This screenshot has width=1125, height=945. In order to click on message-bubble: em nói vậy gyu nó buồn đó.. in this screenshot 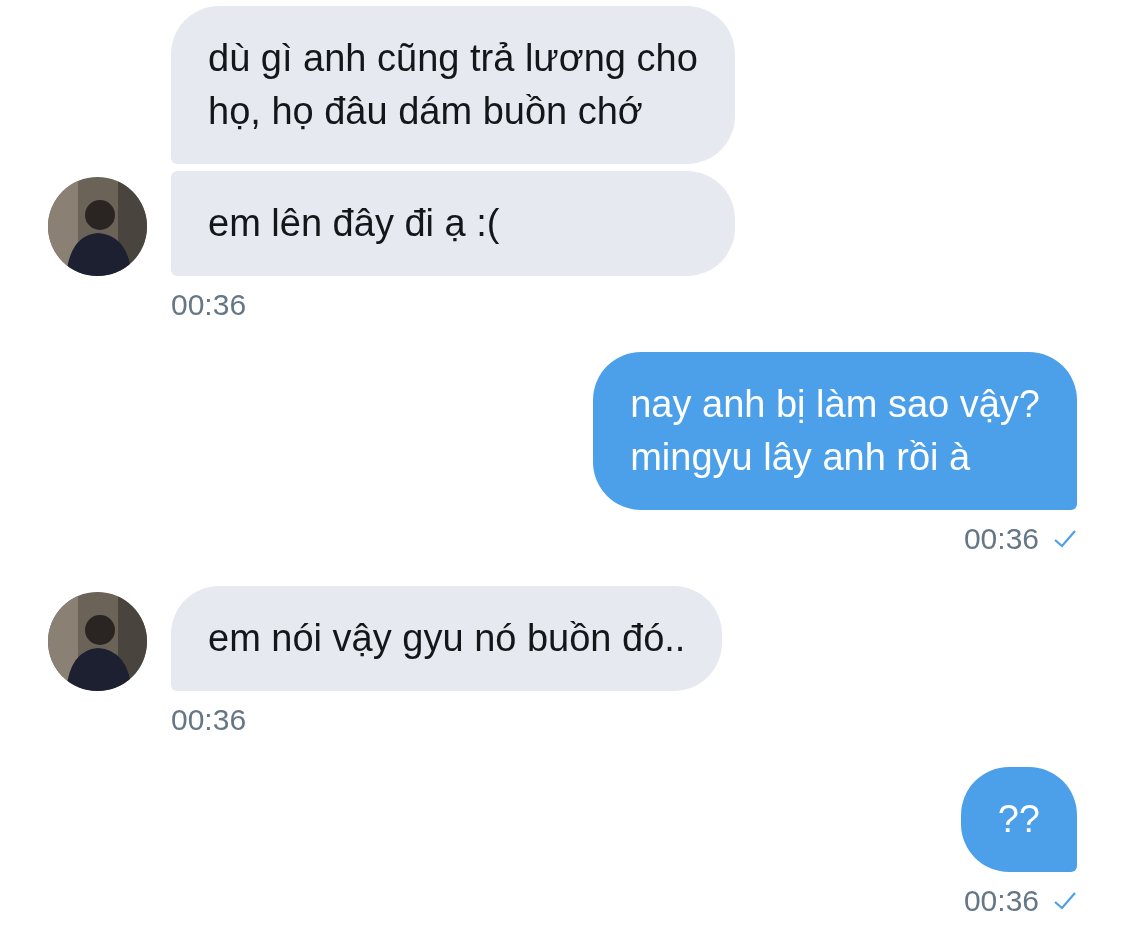, I will do `click(447, 638)`.